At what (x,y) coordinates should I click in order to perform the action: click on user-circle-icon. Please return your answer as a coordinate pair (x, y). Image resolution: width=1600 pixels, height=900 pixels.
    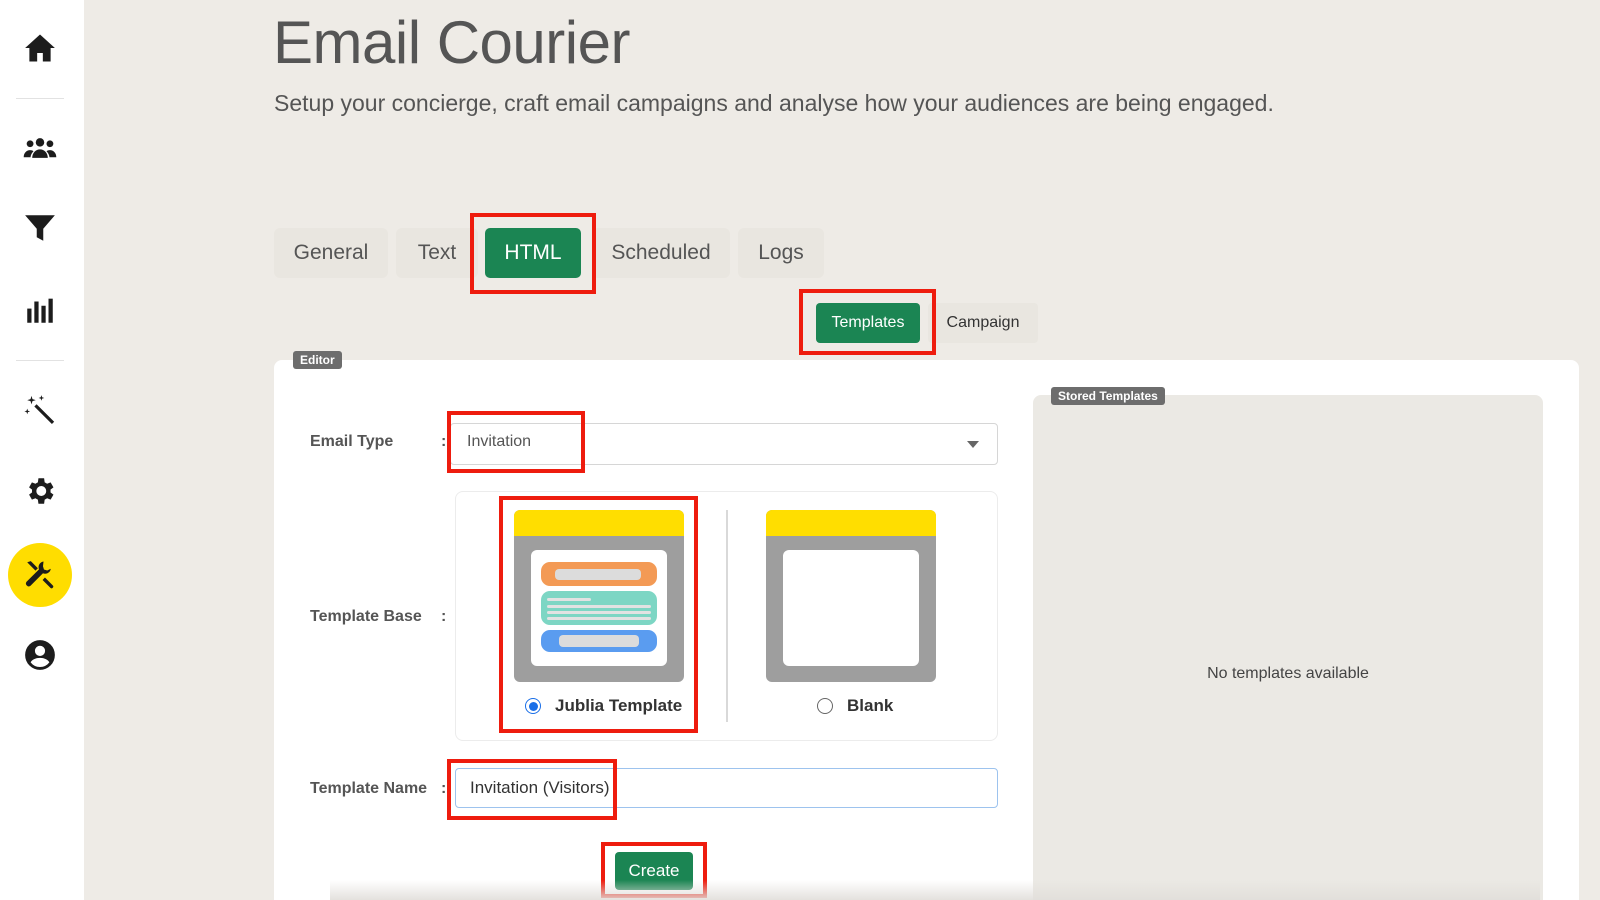
    Looking at the image, I should click on (40, 655).